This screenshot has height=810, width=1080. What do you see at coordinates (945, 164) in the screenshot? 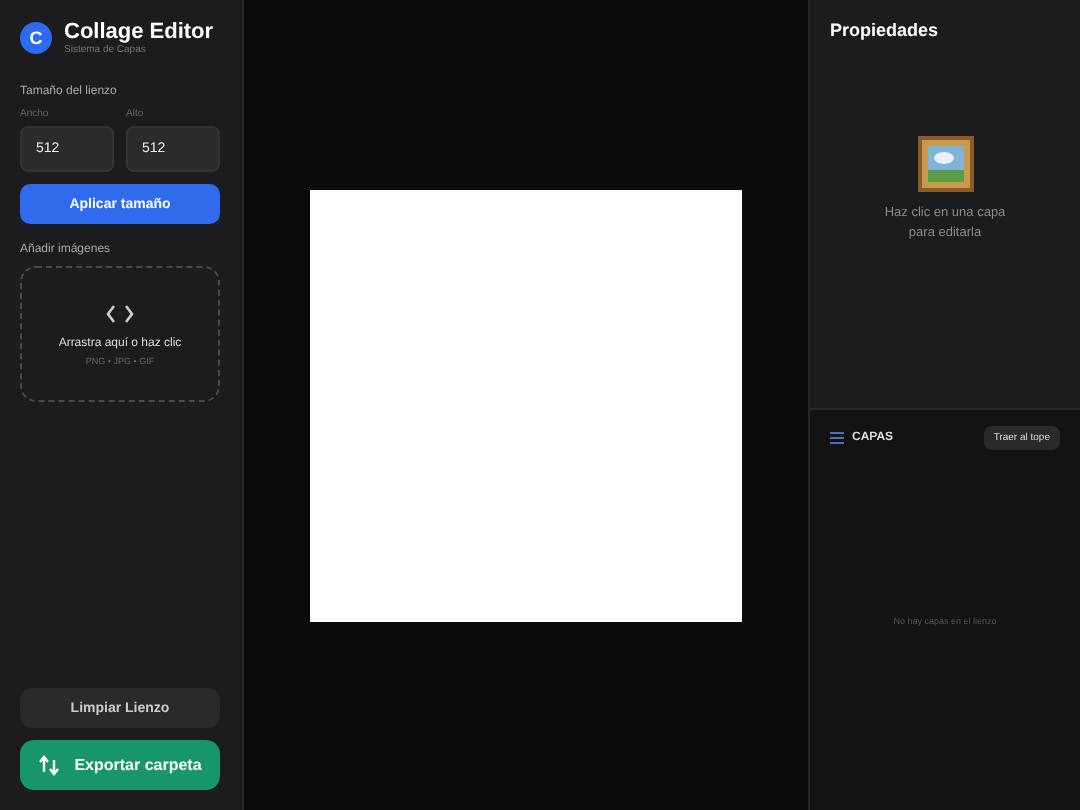
I see `framed-picture-icon` at bounding box center [945, 164].